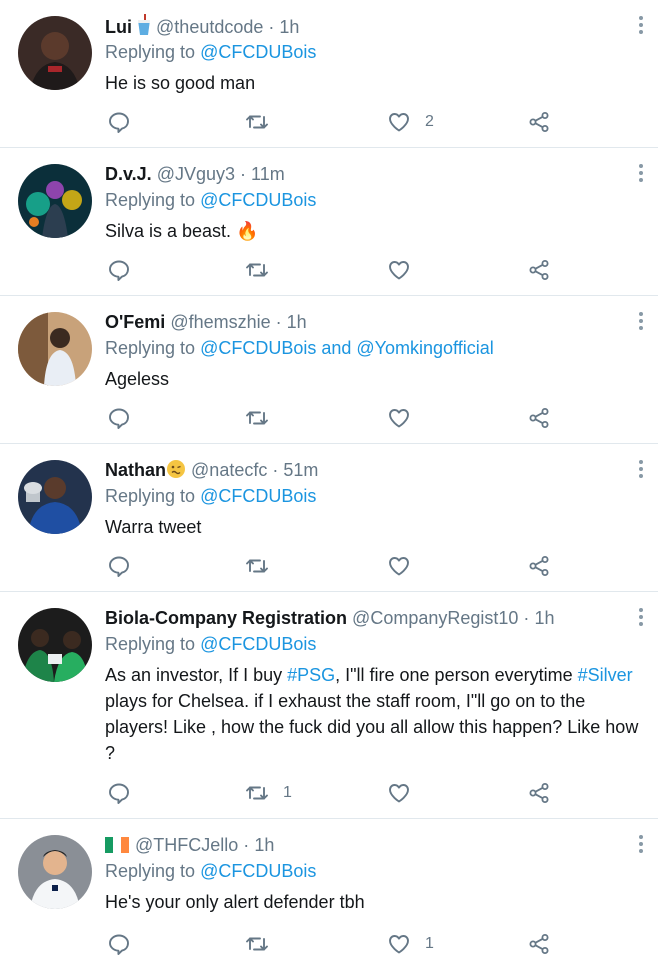 The height and width of the screenshot is (967, 658). What do you see at coordinates (410, 944) in the screenshot?
I see `like-button: 1` at bounding box center [410, 944].